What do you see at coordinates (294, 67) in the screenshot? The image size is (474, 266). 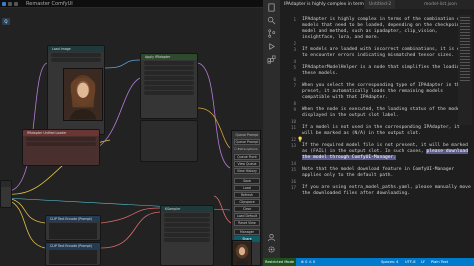 I see `line-number: 5` at bounding box center [294, 67].